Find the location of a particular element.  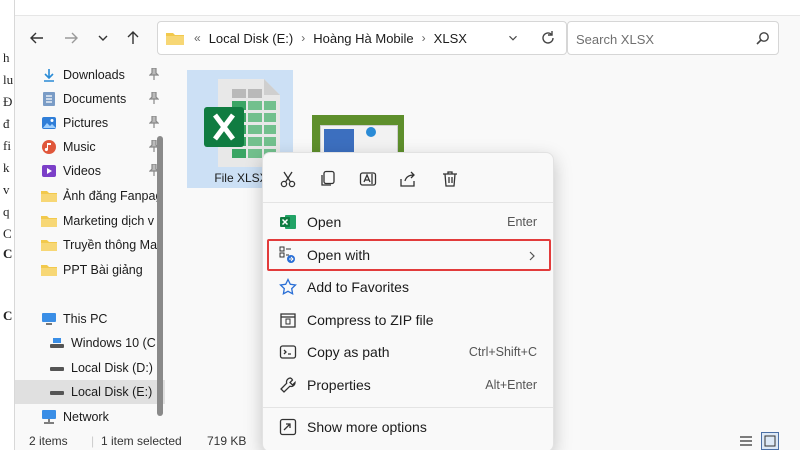

menu-item-copy-as-path: Copy as path Ctrl+Shift+C is located at coordinates (409, 352).